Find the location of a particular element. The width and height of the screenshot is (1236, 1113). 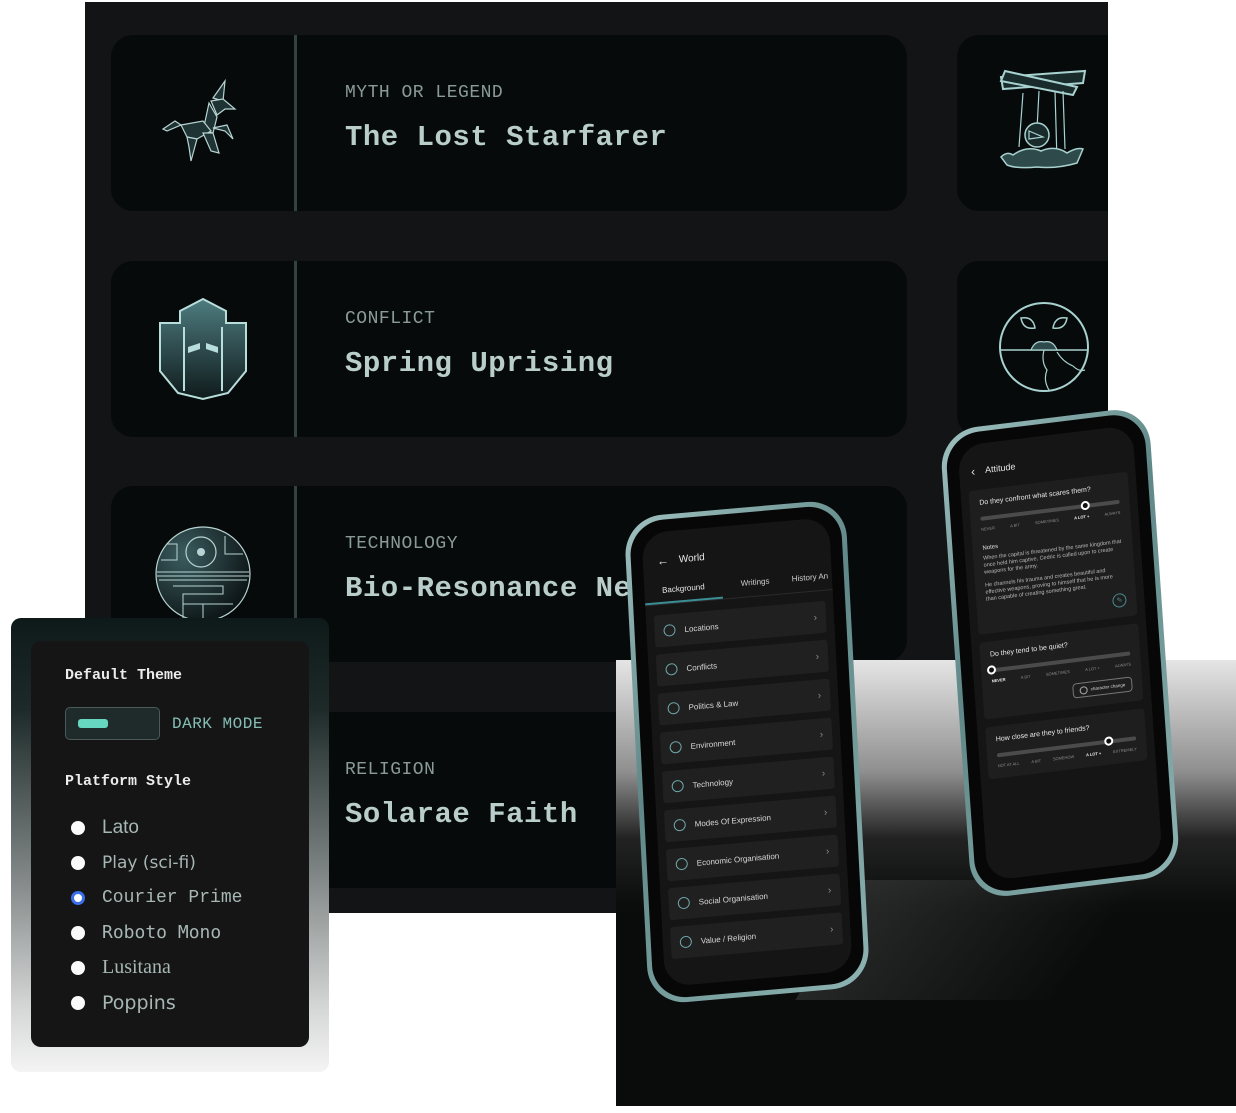

radio-option-roboto-mono: Roboto Mono is located at coordinates (173, 932).